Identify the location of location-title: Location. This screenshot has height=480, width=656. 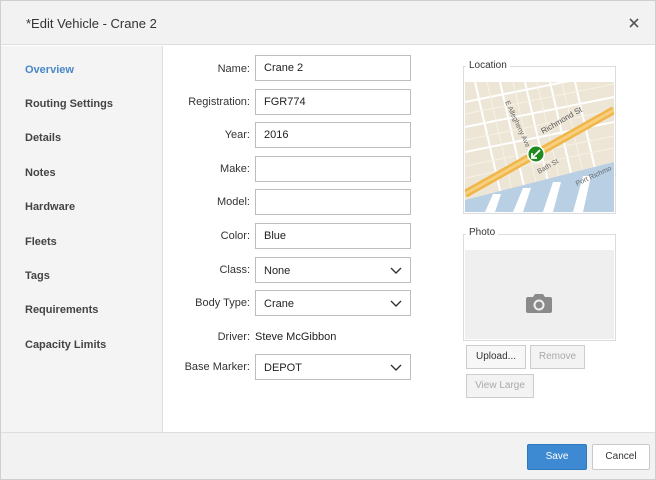
(488, 65).